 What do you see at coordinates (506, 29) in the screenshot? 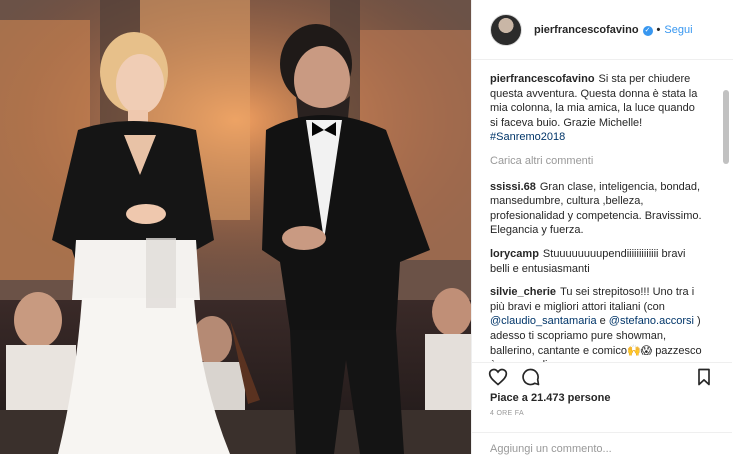
I see `avatar` at bounding box center [506, 29].